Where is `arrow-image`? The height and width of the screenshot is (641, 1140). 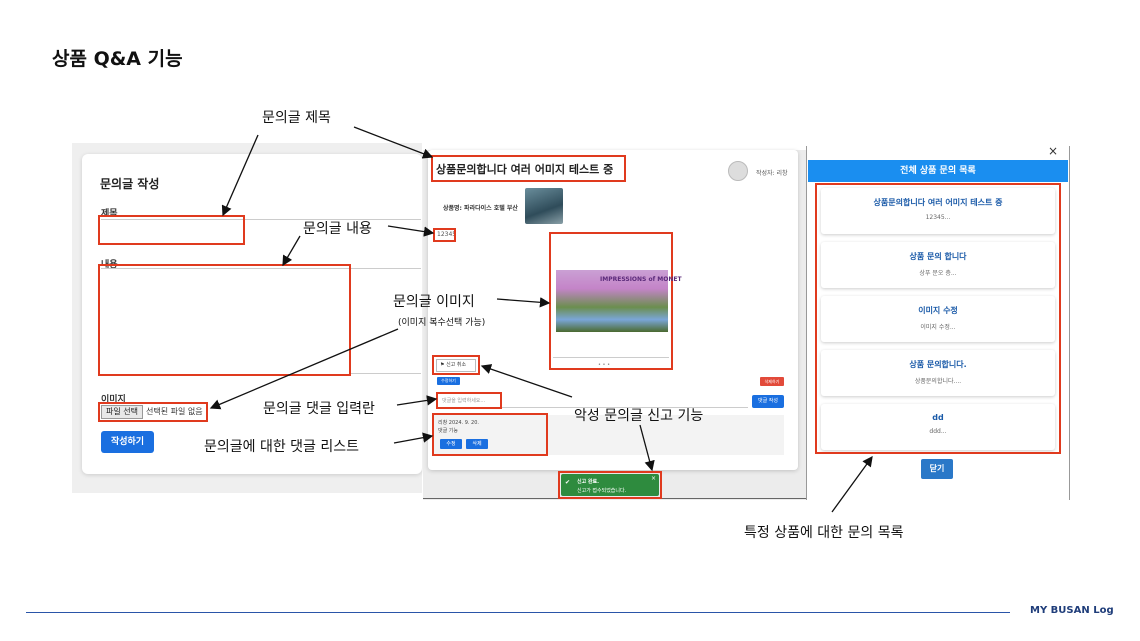 arrow-image is located at coordinates (523, 302).